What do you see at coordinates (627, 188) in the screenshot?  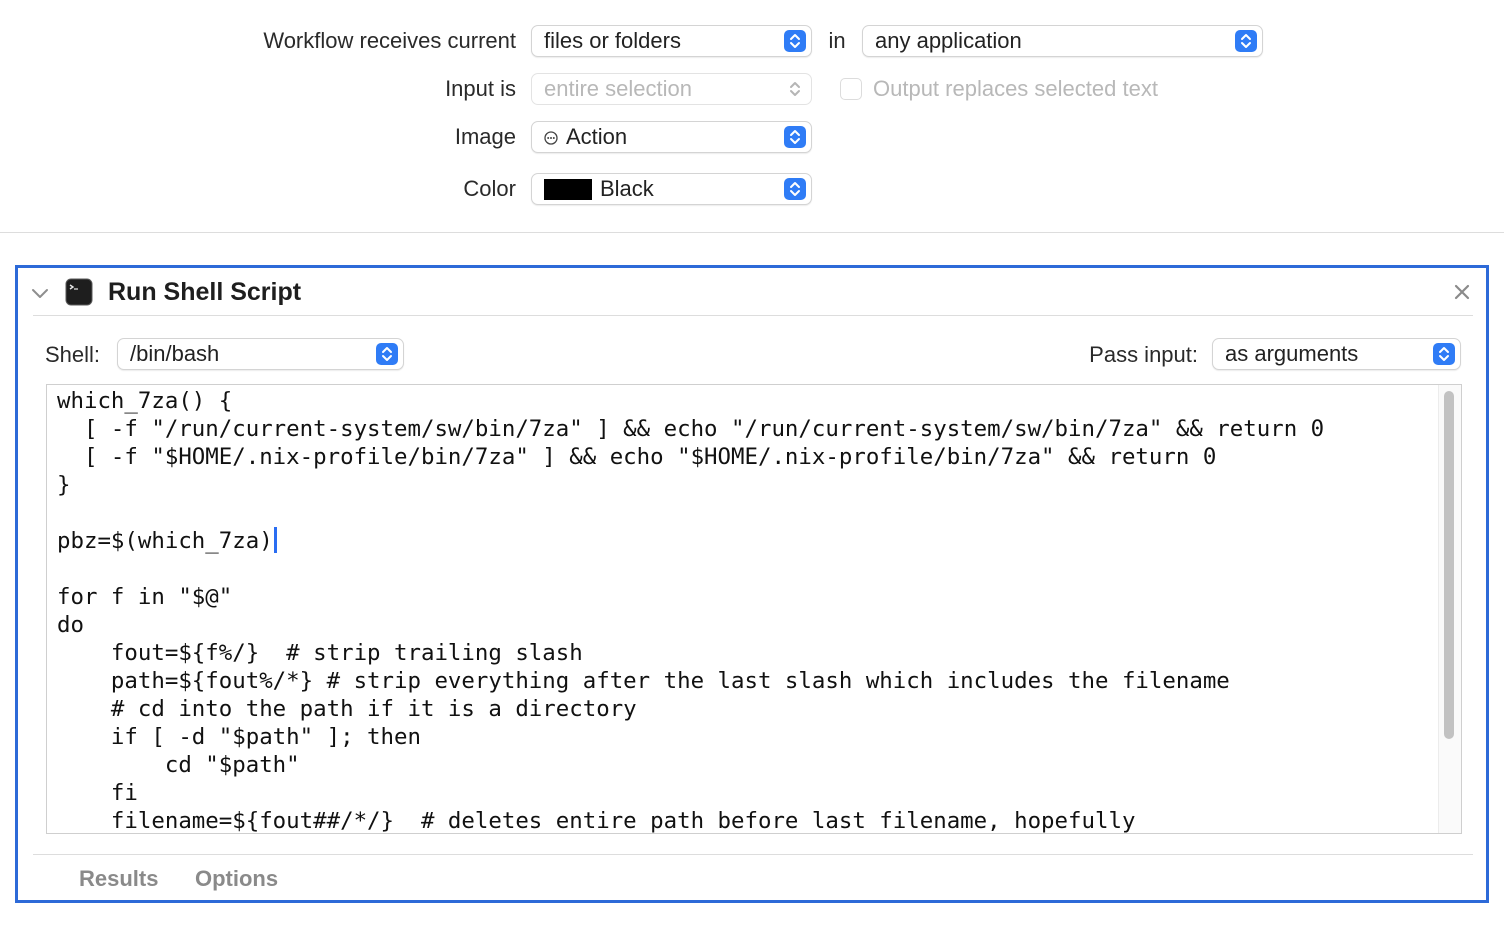 I see `color-value: Black` at bounding box center [627, 188].